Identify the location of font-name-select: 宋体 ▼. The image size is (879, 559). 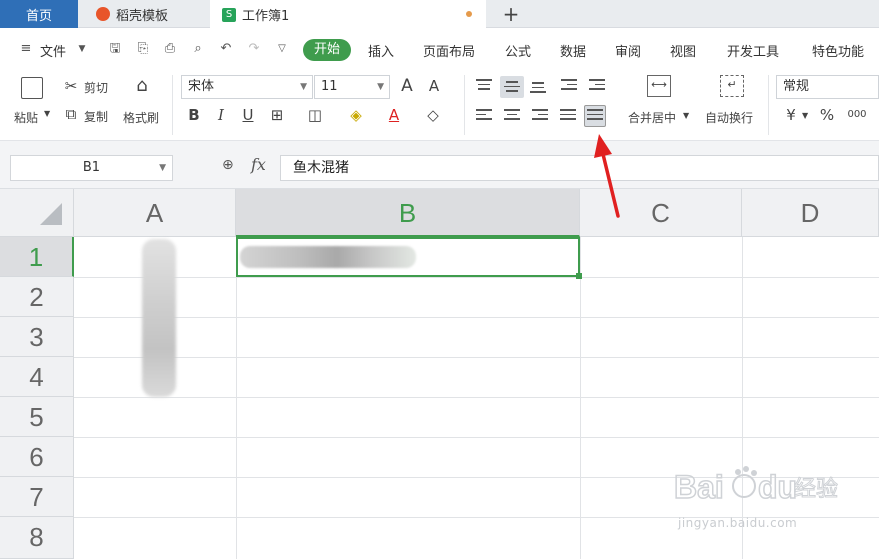
(247, 87).